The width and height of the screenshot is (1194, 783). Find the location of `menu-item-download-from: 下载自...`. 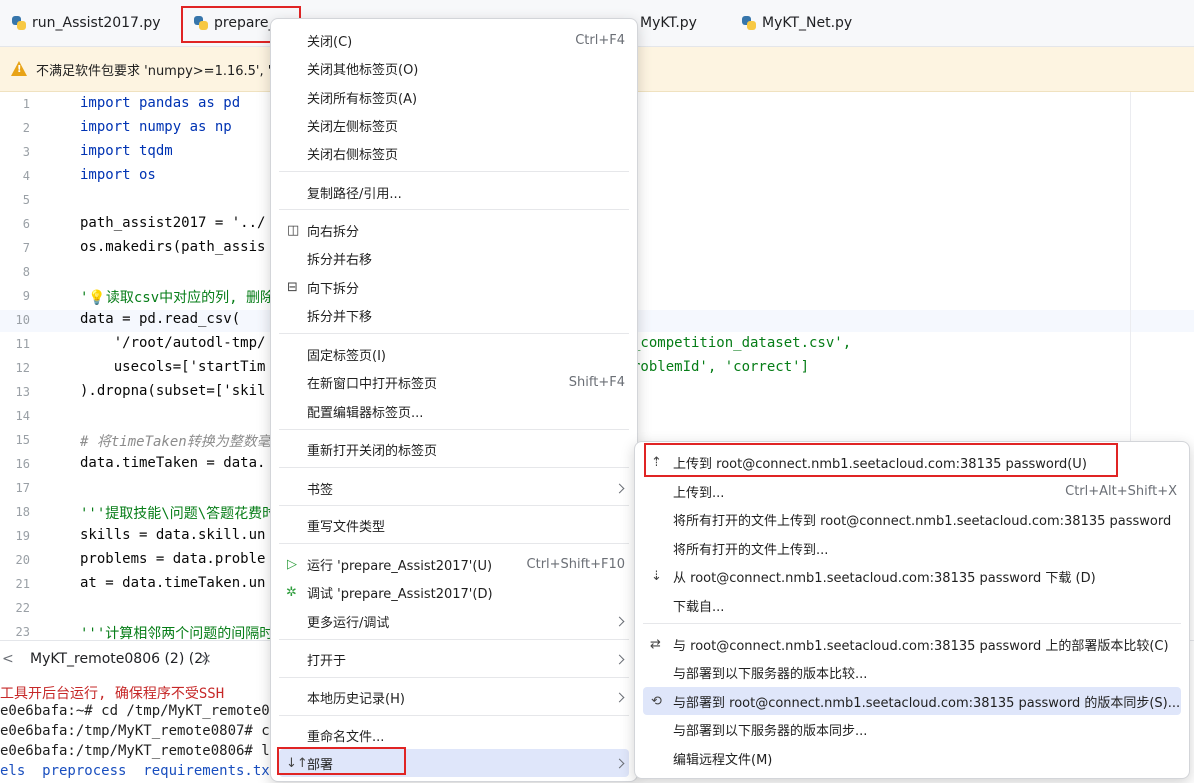

menu-item-download-from: 下载自... is located at coordinates (912, 605).